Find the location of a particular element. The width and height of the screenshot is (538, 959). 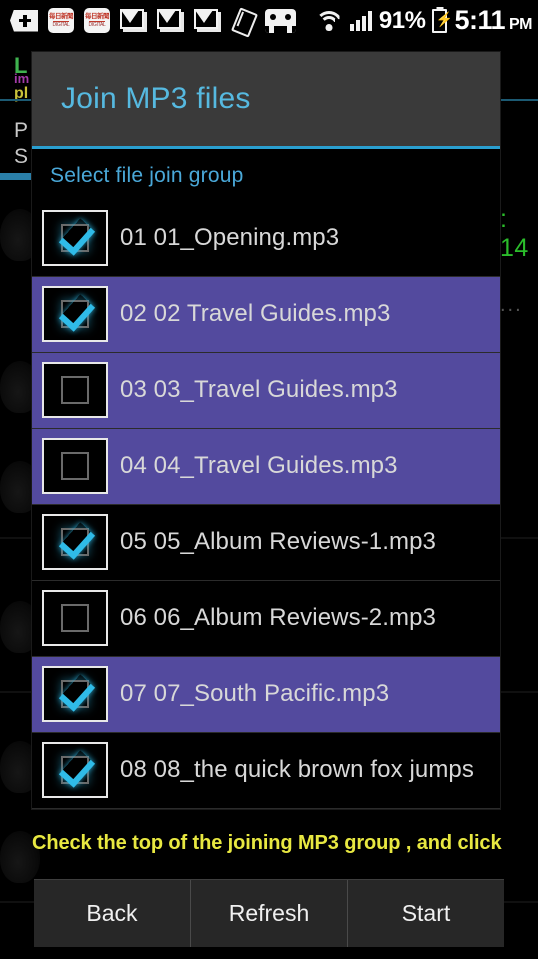

plus-badge-icon is located at coordinates (24, 20).